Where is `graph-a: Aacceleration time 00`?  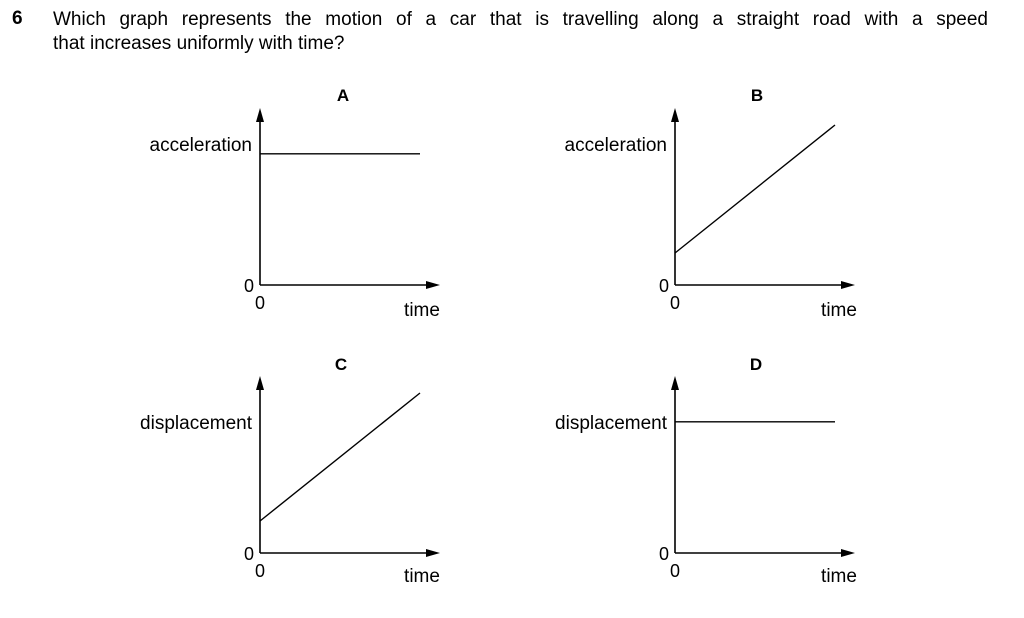 graph-a: Aacceleration time 00 is located at coordinates (295, 203).